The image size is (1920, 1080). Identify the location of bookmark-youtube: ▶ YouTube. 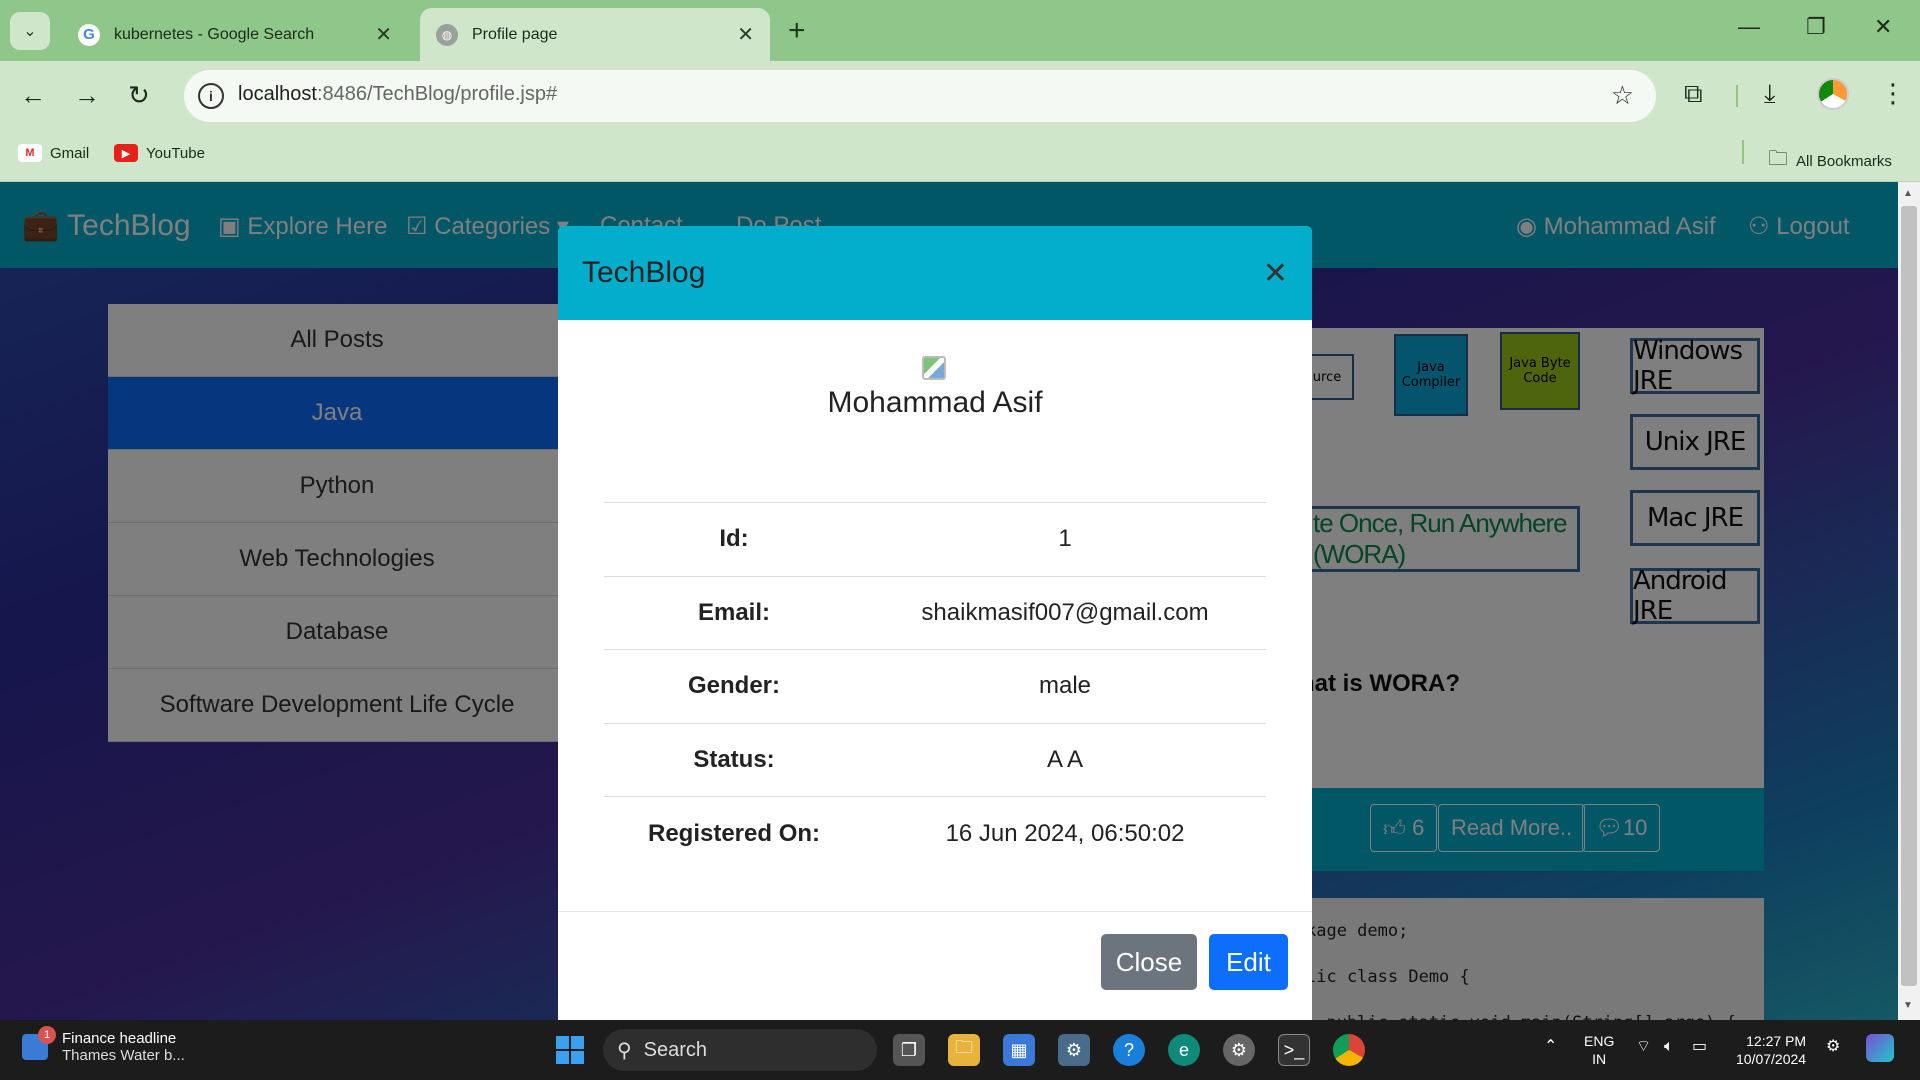
(159, 153).